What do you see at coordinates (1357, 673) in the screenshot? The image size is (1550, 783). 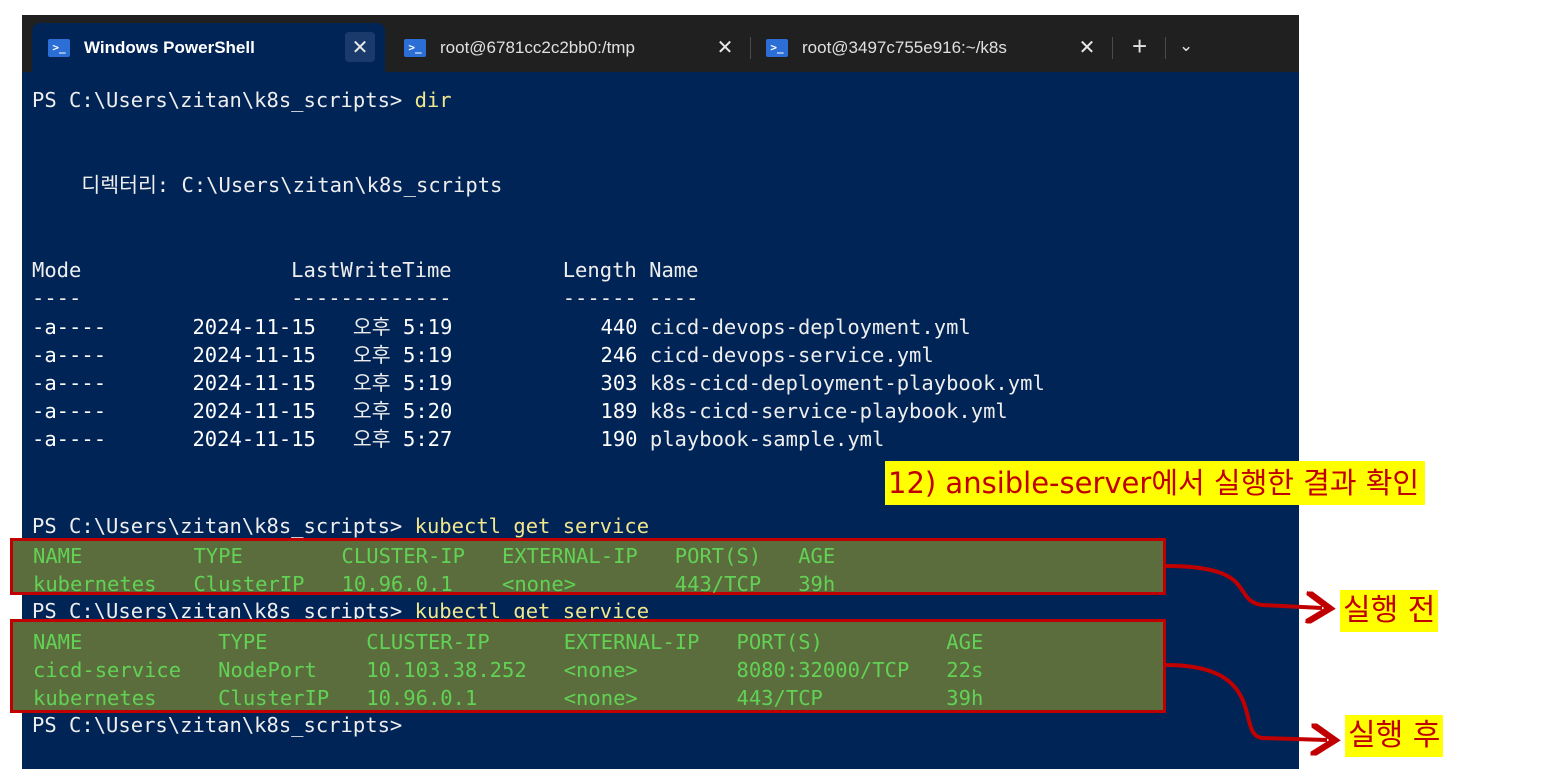 I see `annotation-arrows` at bounding box center [1357, 673].